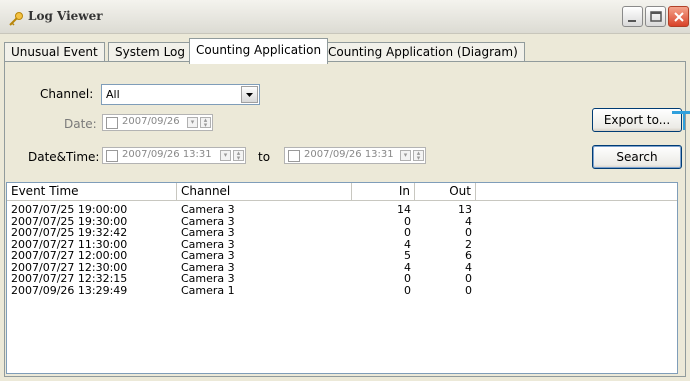 Image resolution: width=690 pixels, height=381 pixels. I want to click on close-button, so click(678, 16).